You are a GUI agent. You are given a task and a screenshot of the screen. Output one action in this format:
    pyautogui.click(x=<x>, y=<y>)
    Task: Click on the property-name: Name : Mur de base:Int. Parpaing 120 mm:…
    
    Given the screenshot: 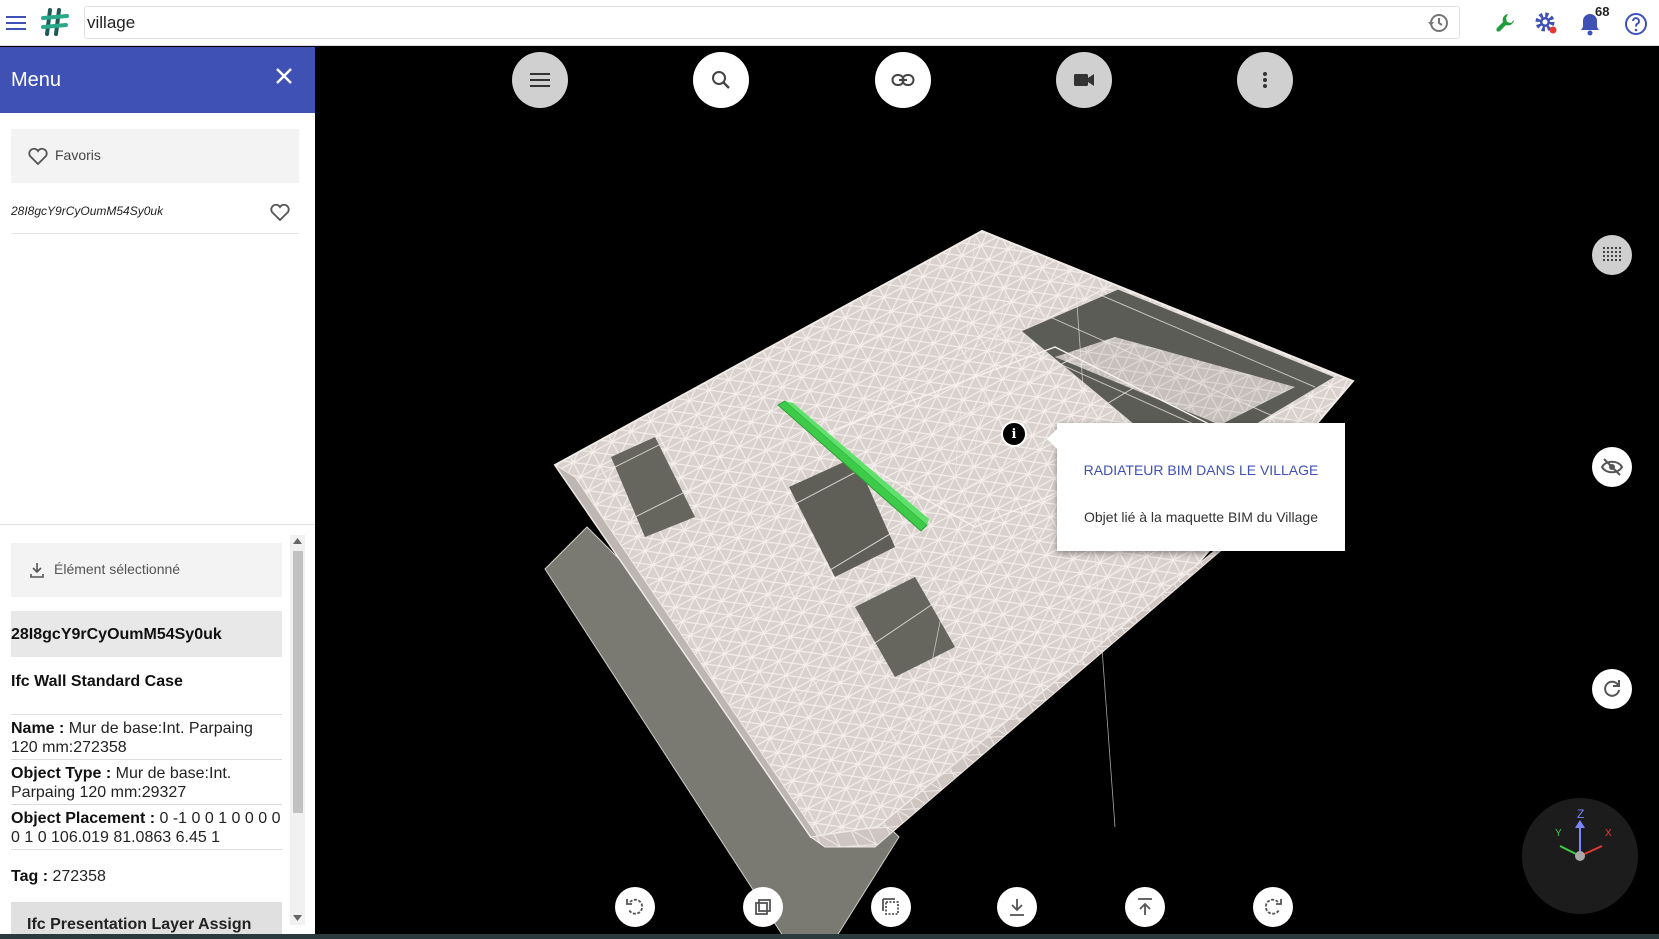 What is the action you would take?
    pyautogui.click(x=146, y=735)
    